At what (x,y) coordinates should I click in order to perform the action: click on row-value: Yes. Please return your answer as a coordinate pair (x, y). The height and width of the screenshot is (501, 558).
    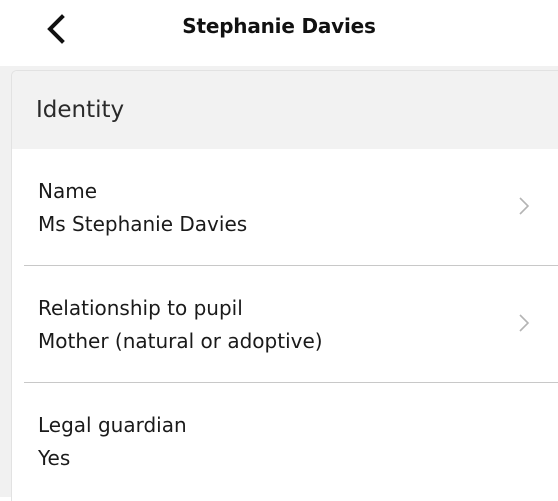
    Looking at the image, I should click on (54, 458).